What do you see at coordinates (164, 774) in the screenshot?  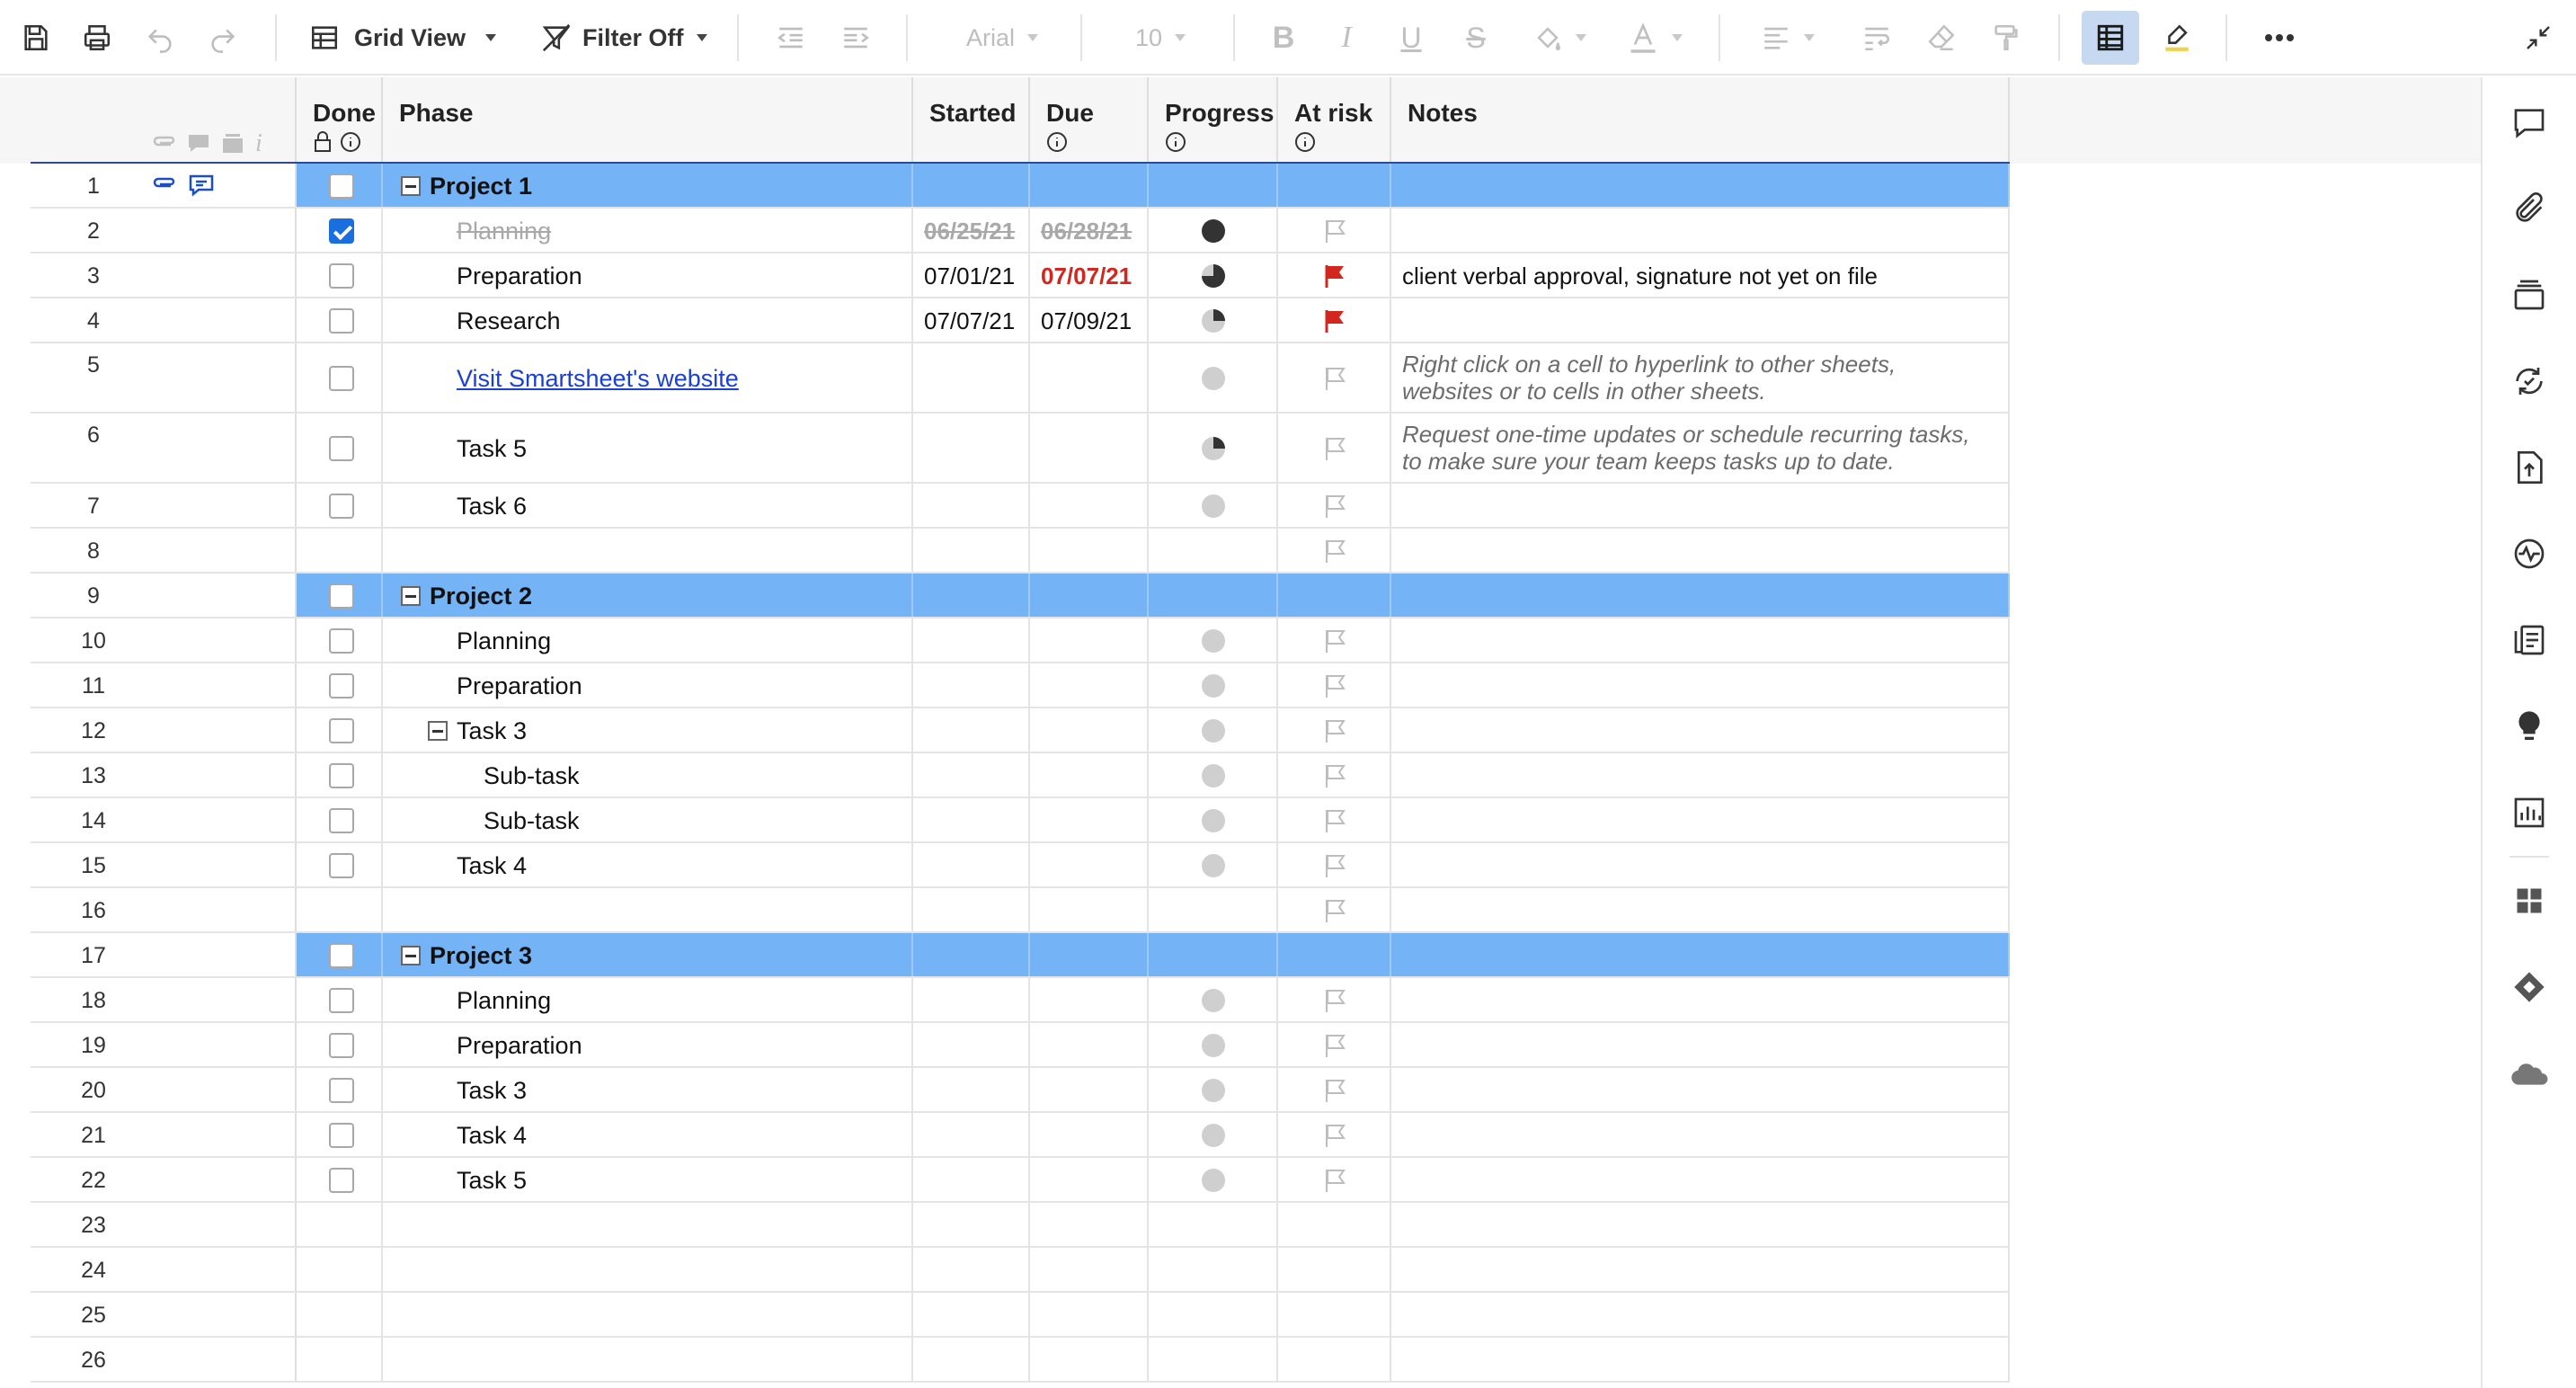 I see `row-number-cell: 13` at bounding box center [164, 774].